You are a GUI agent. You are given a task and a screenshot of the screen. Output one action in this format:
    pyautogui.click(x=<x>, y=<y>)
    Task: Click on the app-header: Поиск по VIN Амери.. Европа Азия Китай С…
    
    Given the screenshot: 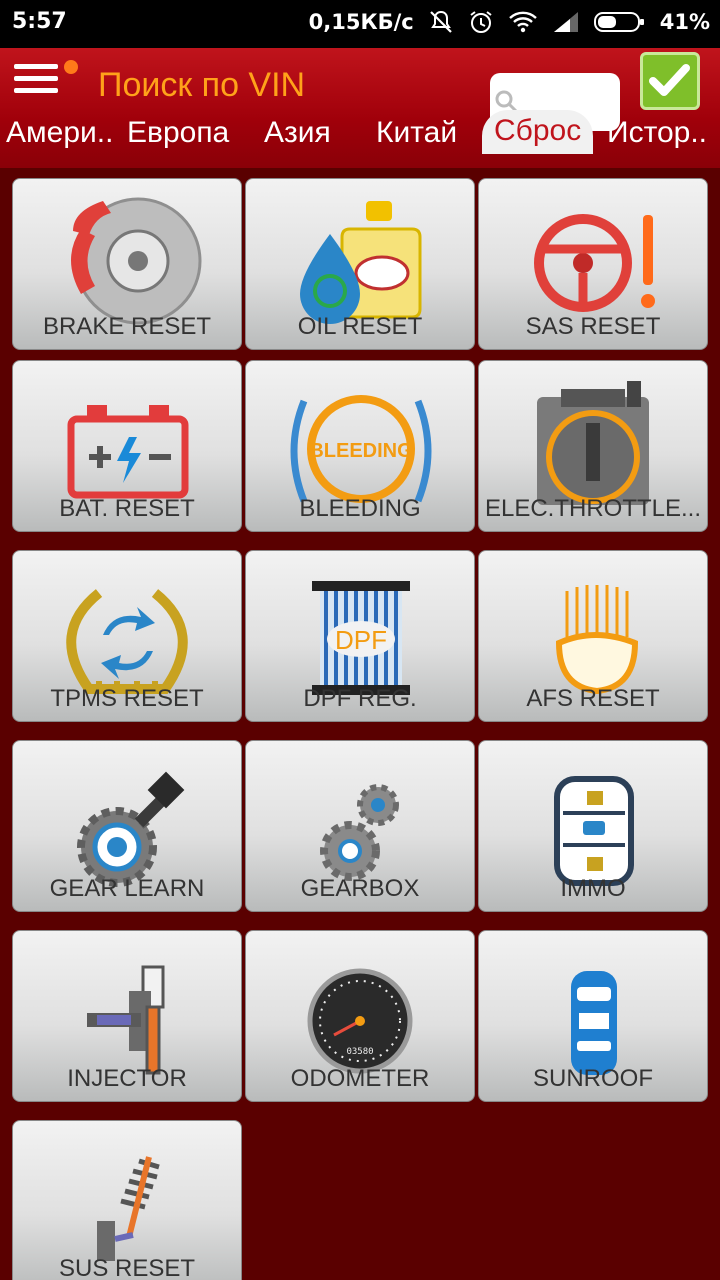 What is the action you would take?
    pyautogui.click(x=360, y=108)
    